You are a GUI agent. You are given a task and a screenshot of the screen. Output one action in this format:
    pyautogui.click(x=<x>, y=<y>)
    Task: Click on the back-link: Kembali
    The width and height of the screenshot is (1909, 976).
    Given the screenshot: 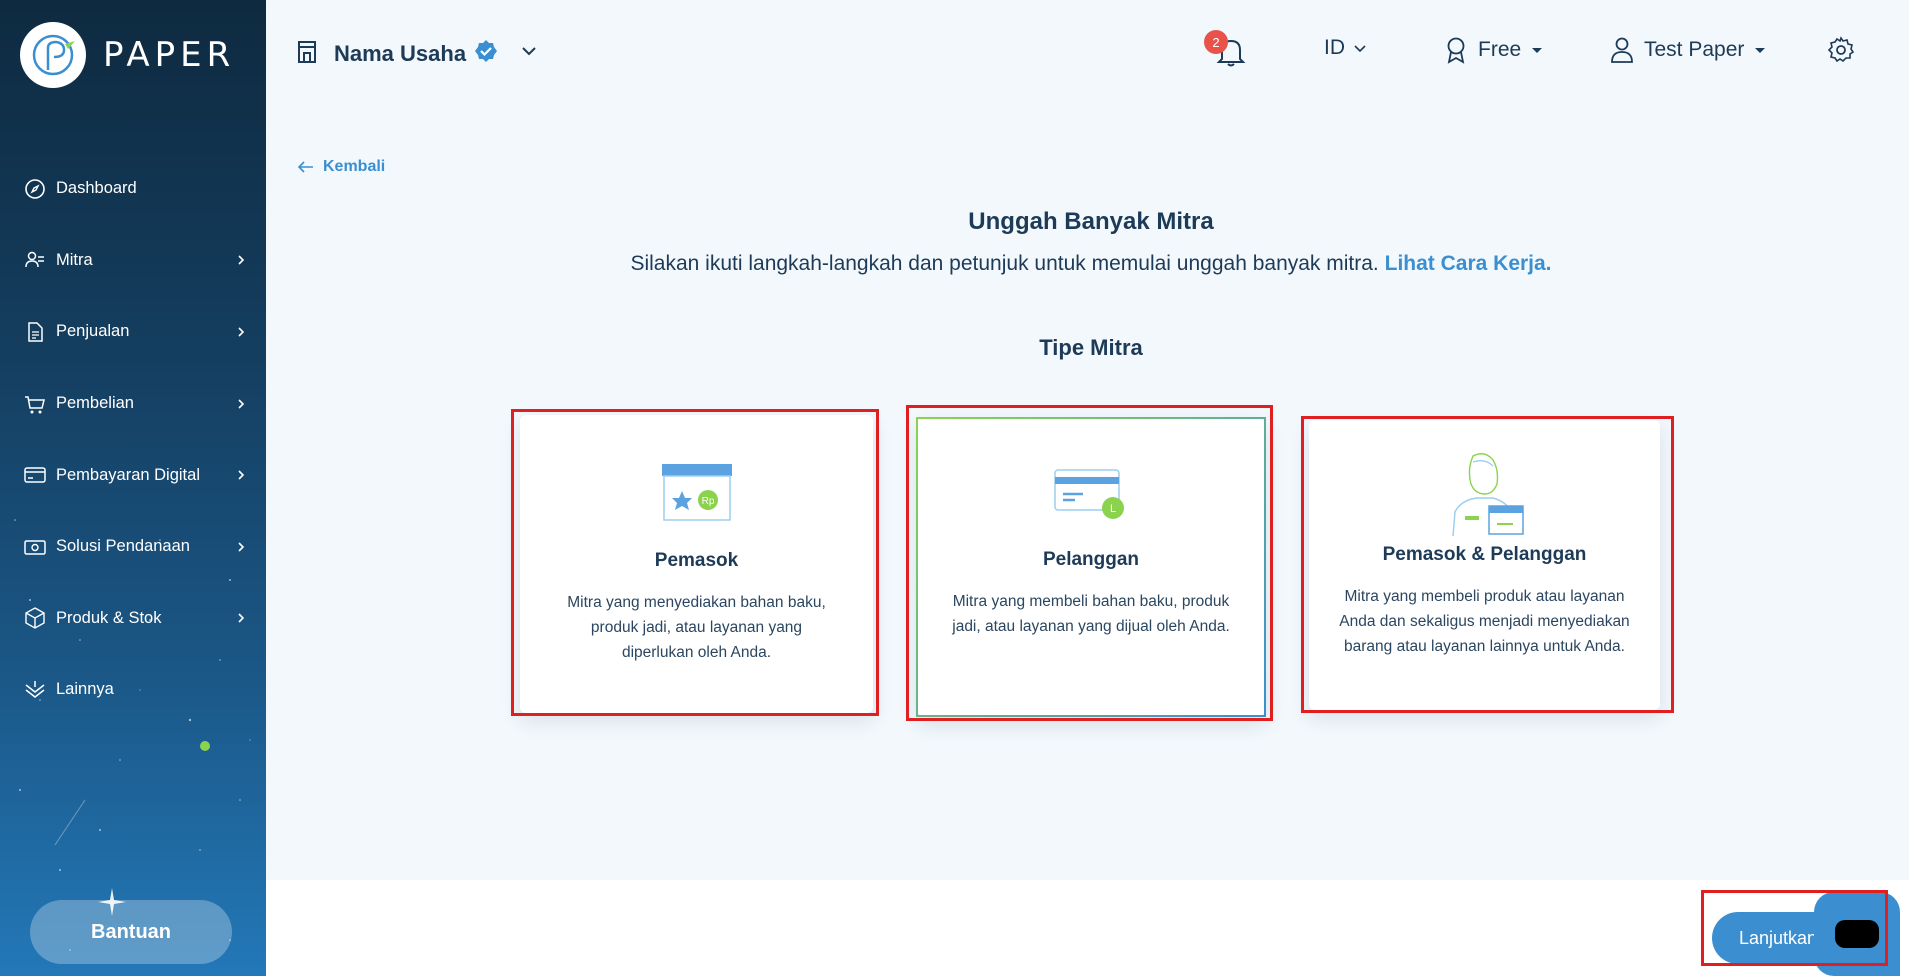 What is the action you would take?
    pyautogui.click(x=341, y=167)
    